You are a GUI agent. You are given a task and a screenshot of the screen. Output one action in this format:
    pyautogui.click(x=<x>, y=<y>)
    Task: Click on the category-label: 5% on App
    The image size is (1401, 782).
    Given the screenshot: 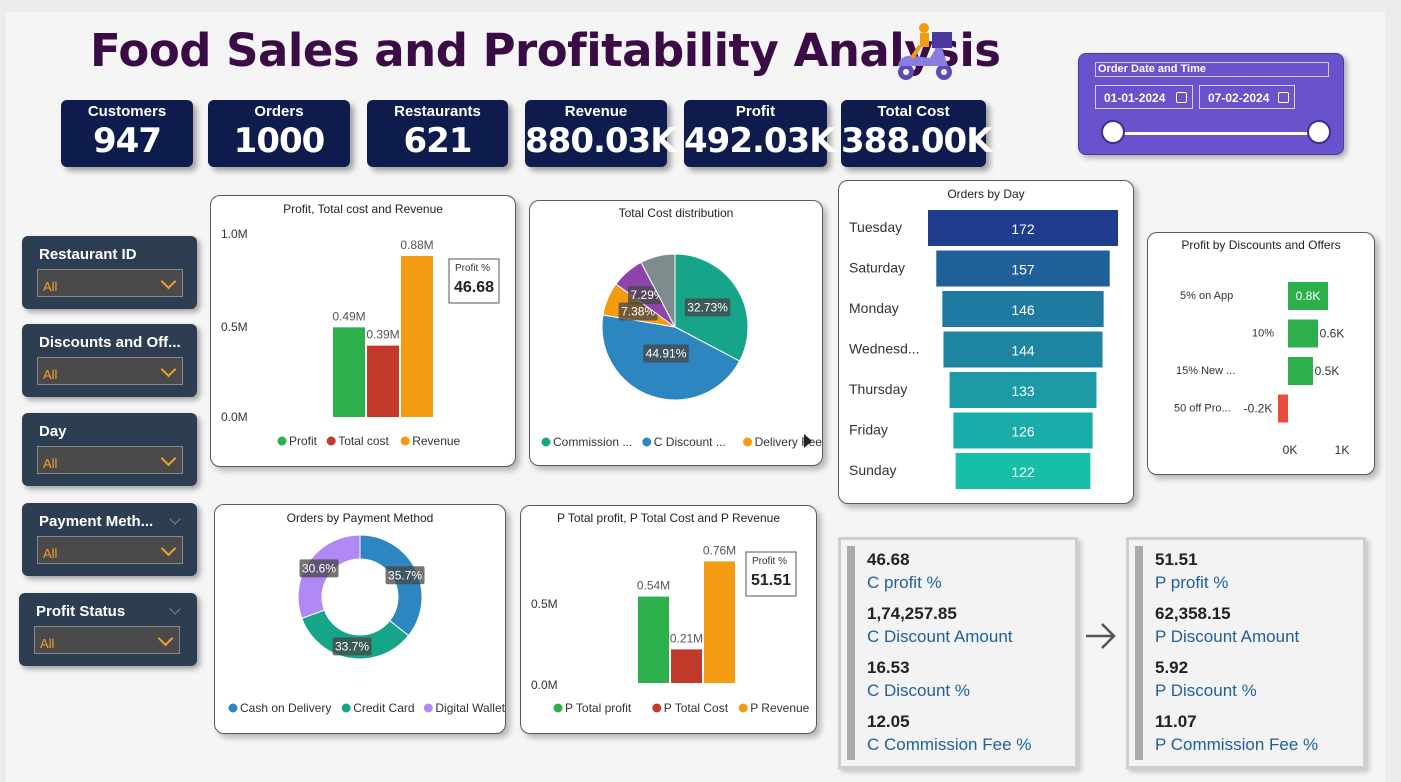 What is the action you would take?
    pyautogui.click(x=1206, y=296)
    